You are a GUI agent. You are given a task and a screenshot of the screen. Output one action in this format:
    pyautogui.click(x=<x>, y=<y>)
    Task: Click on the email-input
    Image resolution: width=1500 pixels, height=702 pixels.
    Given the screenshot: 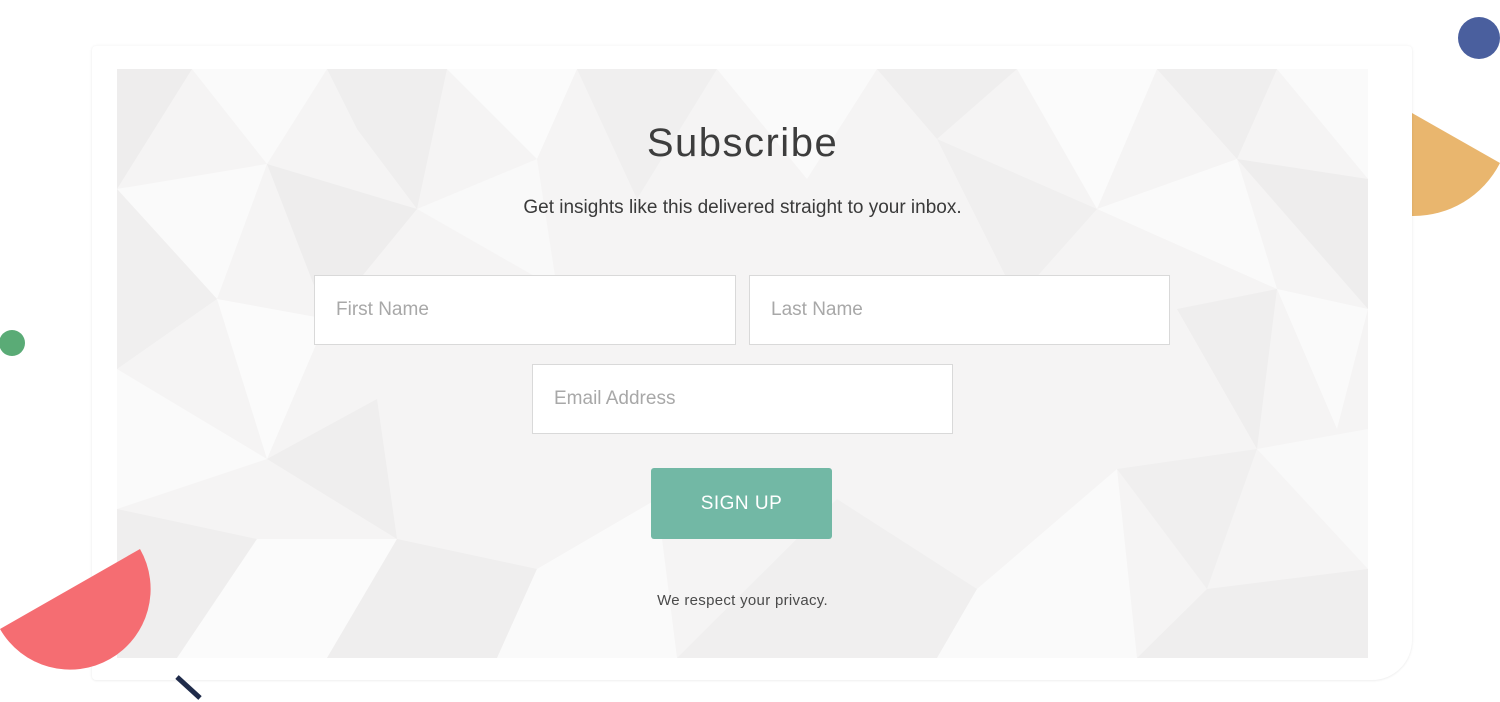 What is the action you would take?
    pyautogui.click(x=742, y=399)
    